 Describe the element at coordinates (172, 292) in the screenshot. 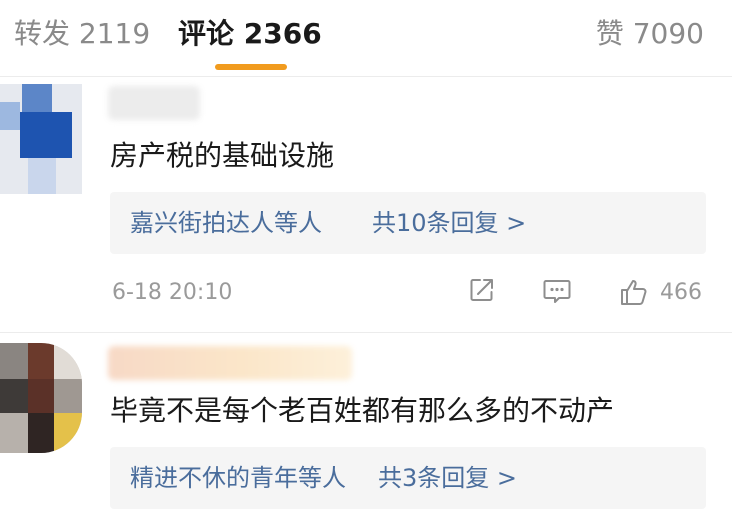

I see `timestamp: 6-18 20:10` at that location.